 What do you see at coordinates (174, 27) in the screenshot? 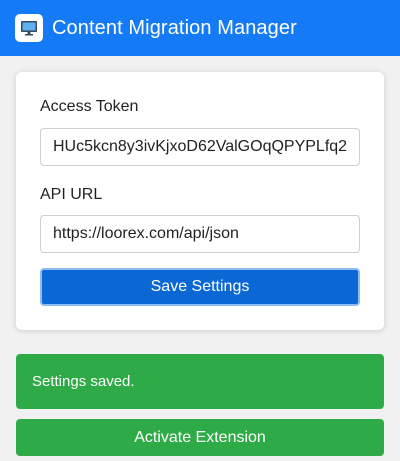
I see `app-title: Content Migration Manager` at bounding box center [174, 27].